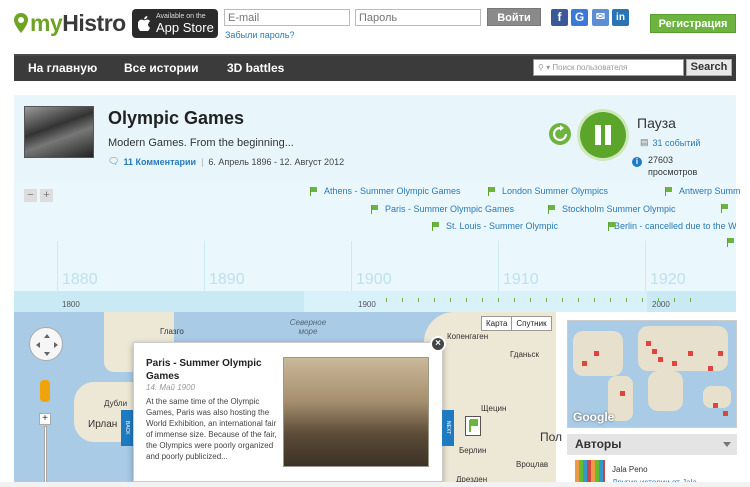 The height and width of the screenshot is (487, 750). Describe the element at coordinates (392, 191) in the screenshot. I see `timeline-event-label: Athens - Summer Olympic Games` at that location.